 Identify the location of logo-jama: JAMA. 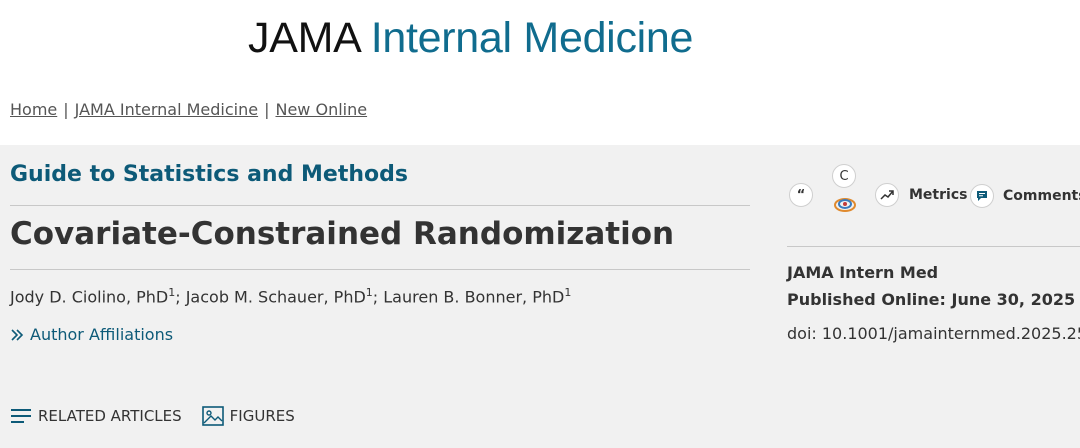
(304, 38).